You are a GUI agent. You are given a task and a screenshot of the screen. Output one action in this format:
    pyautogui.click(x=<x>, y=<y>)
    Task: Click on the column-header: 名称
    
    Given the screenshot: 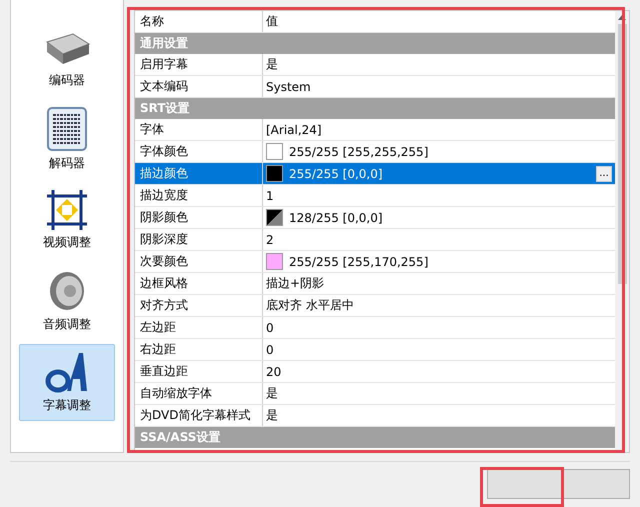 What is the action you would take?
    pyautogui.click(x=199, y=21)
    